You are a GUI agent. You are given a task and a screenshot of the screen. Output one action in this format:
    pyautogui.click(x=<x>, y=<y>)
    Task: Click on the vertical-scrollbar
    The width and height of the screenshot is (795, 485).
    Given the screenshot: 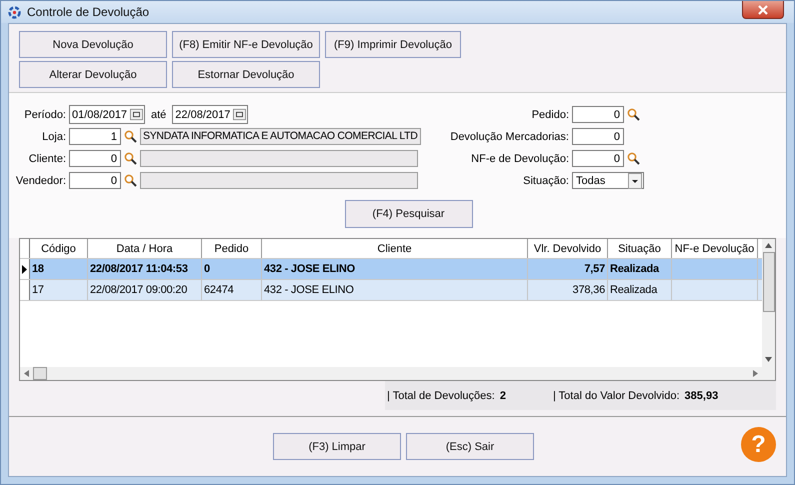 What is the action you would take?
    pyautogui.click(x=768, y=309)
    